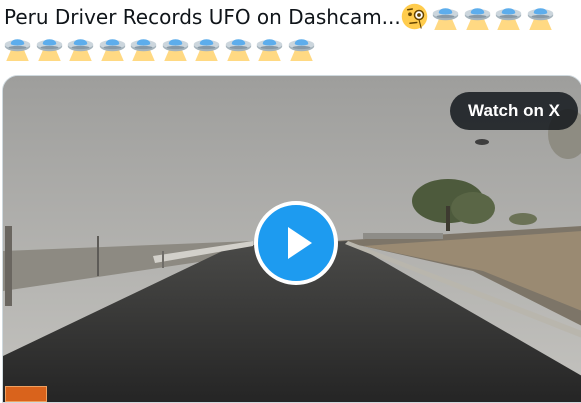 The height and width of the screenshot is (403, 581). What do you see at coordinates (300, 243) in the screenshot?
I see `play-icon` at bounding box center [300, 243].